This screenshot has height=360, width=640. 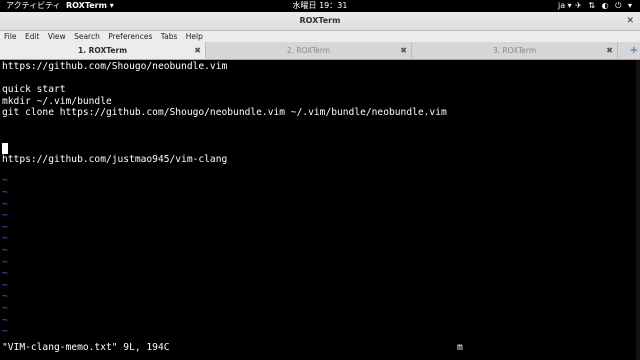 What do you see at coordinates (34, 90) in the screenshot?
I see `terminal-line: quick start` at bounding box center [34, 90].